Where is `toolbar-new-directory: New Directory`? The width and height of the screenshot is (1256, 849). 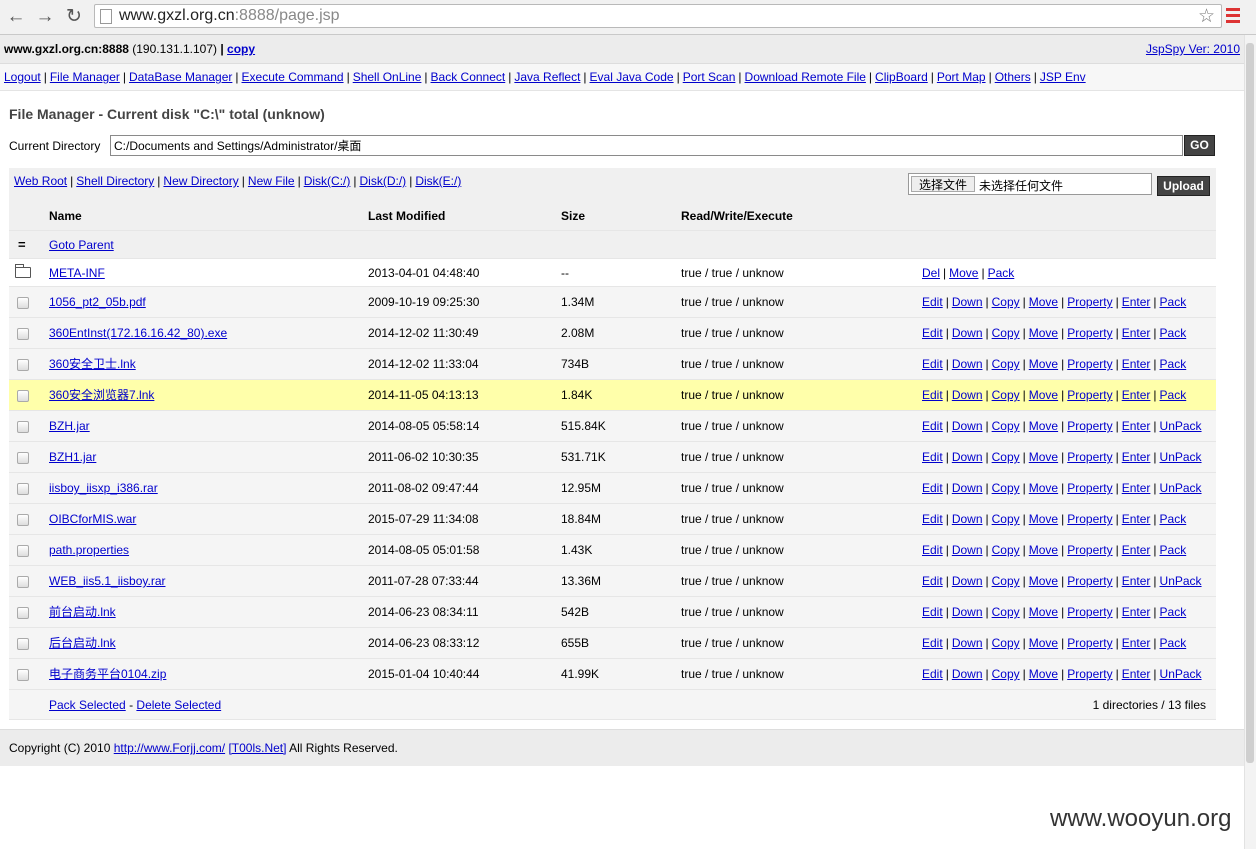
toolbar-new-directory: New Directory is located at coordinates (200, 181).